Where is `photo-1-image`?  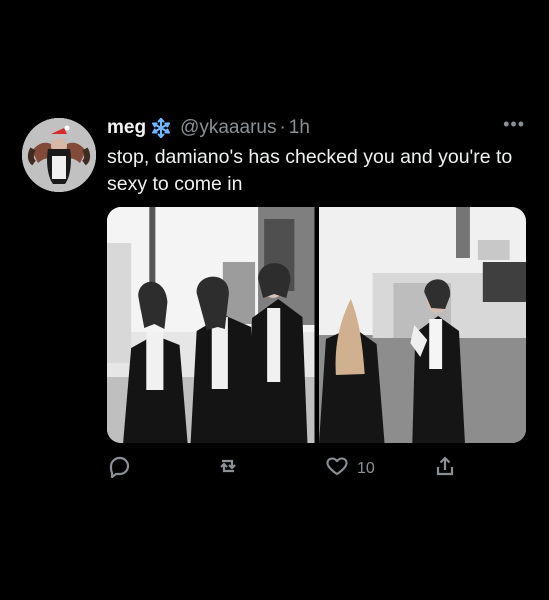 photo-1-image is located at coordinates (211, 325).